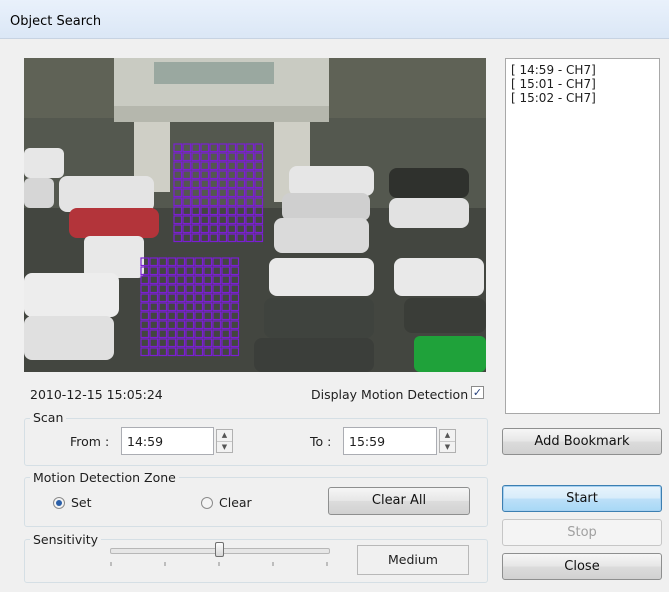 The image size is (669, 592). Describe the element at coordinates (66, 539) in the screenshot. I see `sensitivity-title: Sensitivity` at that location.